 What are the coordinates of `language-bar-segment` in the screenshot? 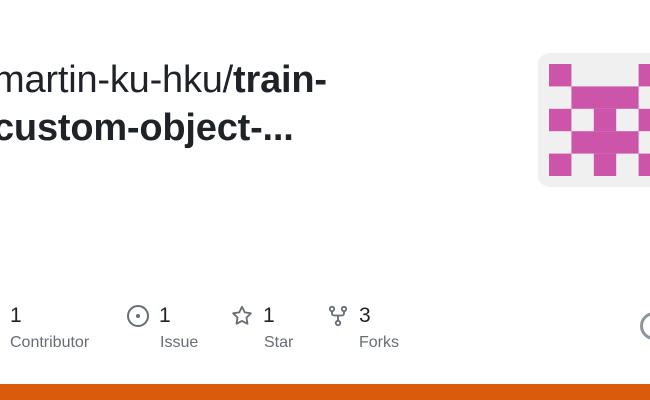 It's located at (325, 392).